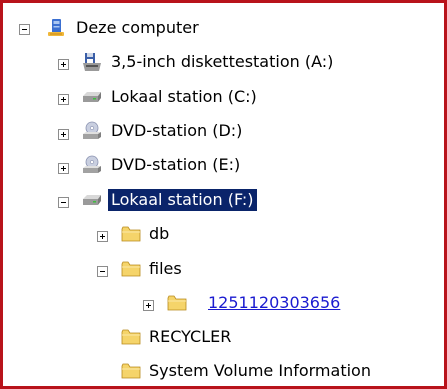  Describe the element at coordinates (176, 164) in the screenshot. I see `tree-label: DVD-station (E:)` at that location.